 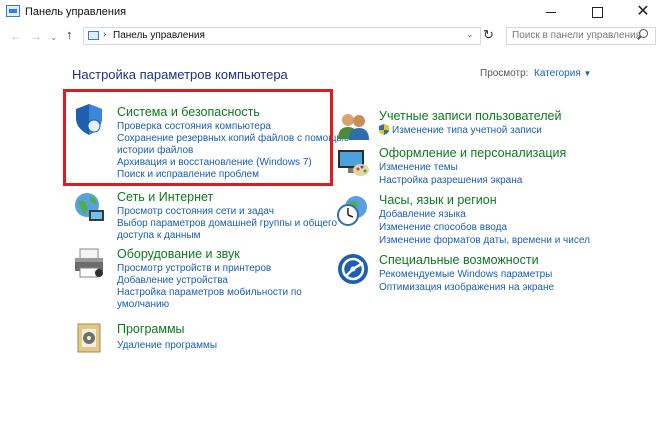 What do you see at coordinates (89, 338) in the screenshot?
I see `programs-icon` at bounding box center [89, 338].